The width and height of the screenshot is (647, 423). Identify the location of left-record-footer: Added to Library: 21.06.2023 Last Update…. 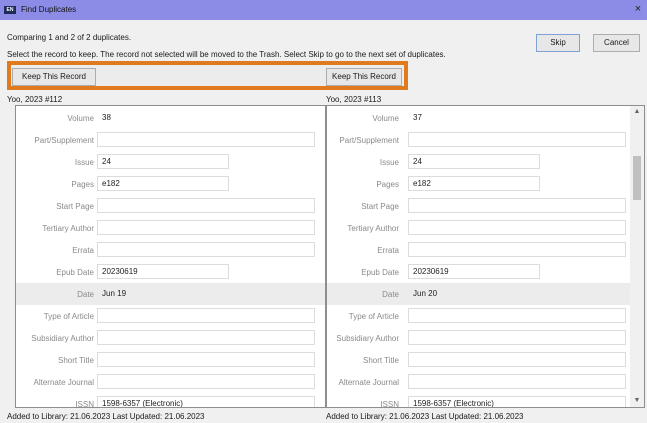
(106, 416).